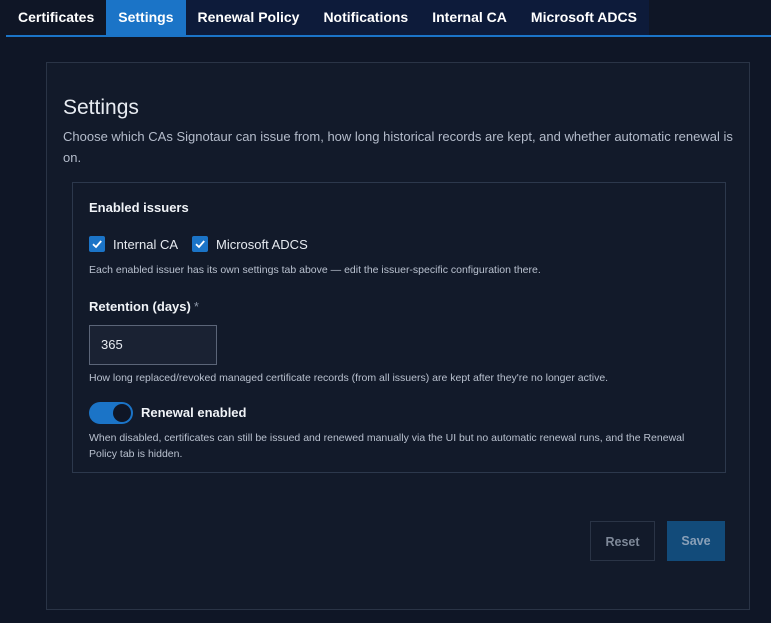 The height and width of the screenshot is (623, 771). Describe the element at coordinates (153, 345) in the screenshot. I see `retention-days-input: 365` at that location.